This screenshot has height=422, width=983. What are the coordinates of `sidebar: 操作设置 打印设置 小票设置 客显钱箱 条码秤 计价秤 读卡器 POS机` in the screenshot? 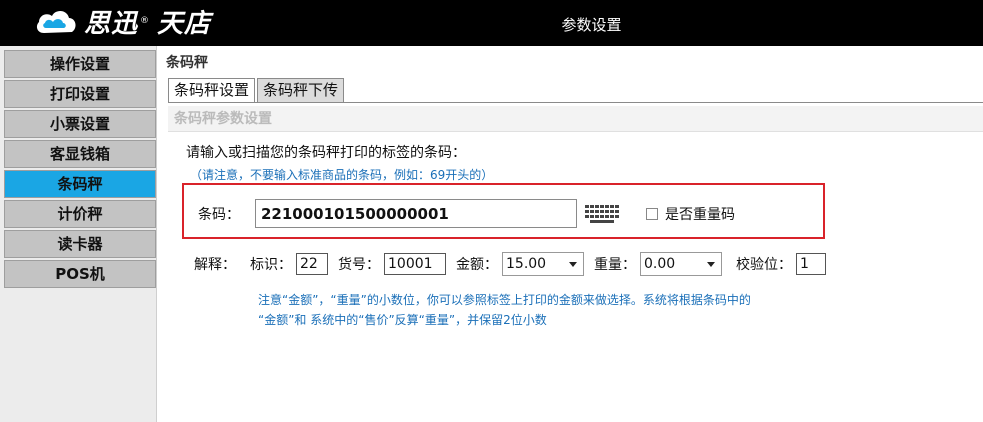 It's located at (78, 234).